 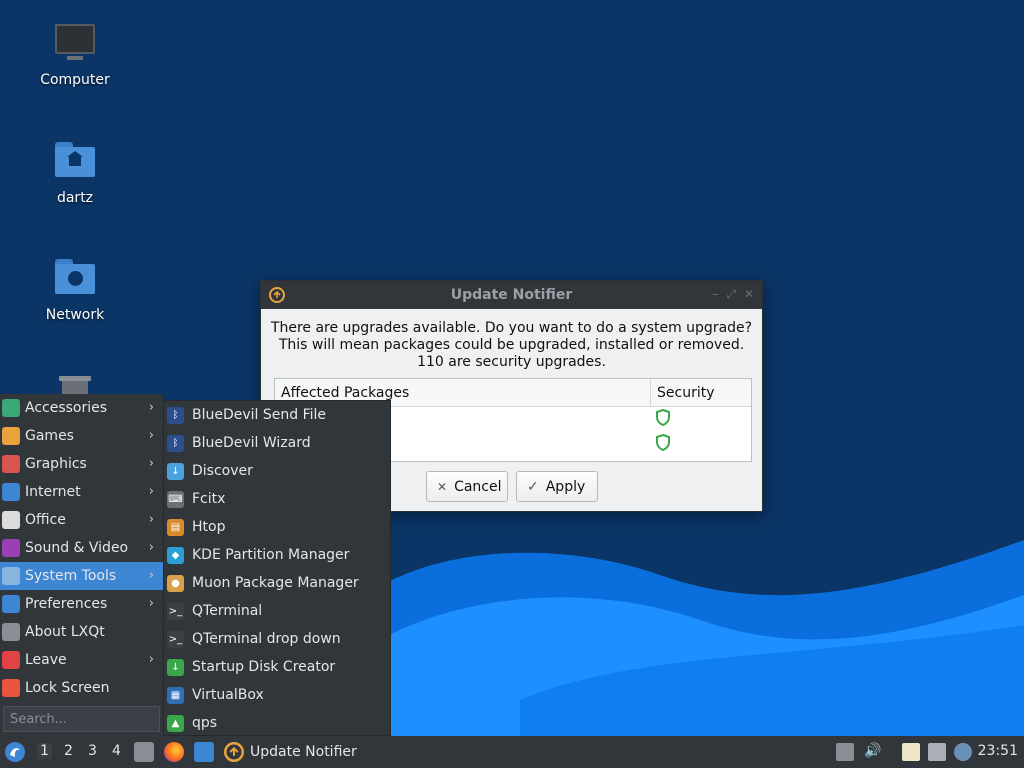 I want to click on column-header-security: Security, so click(x=686, y=392).